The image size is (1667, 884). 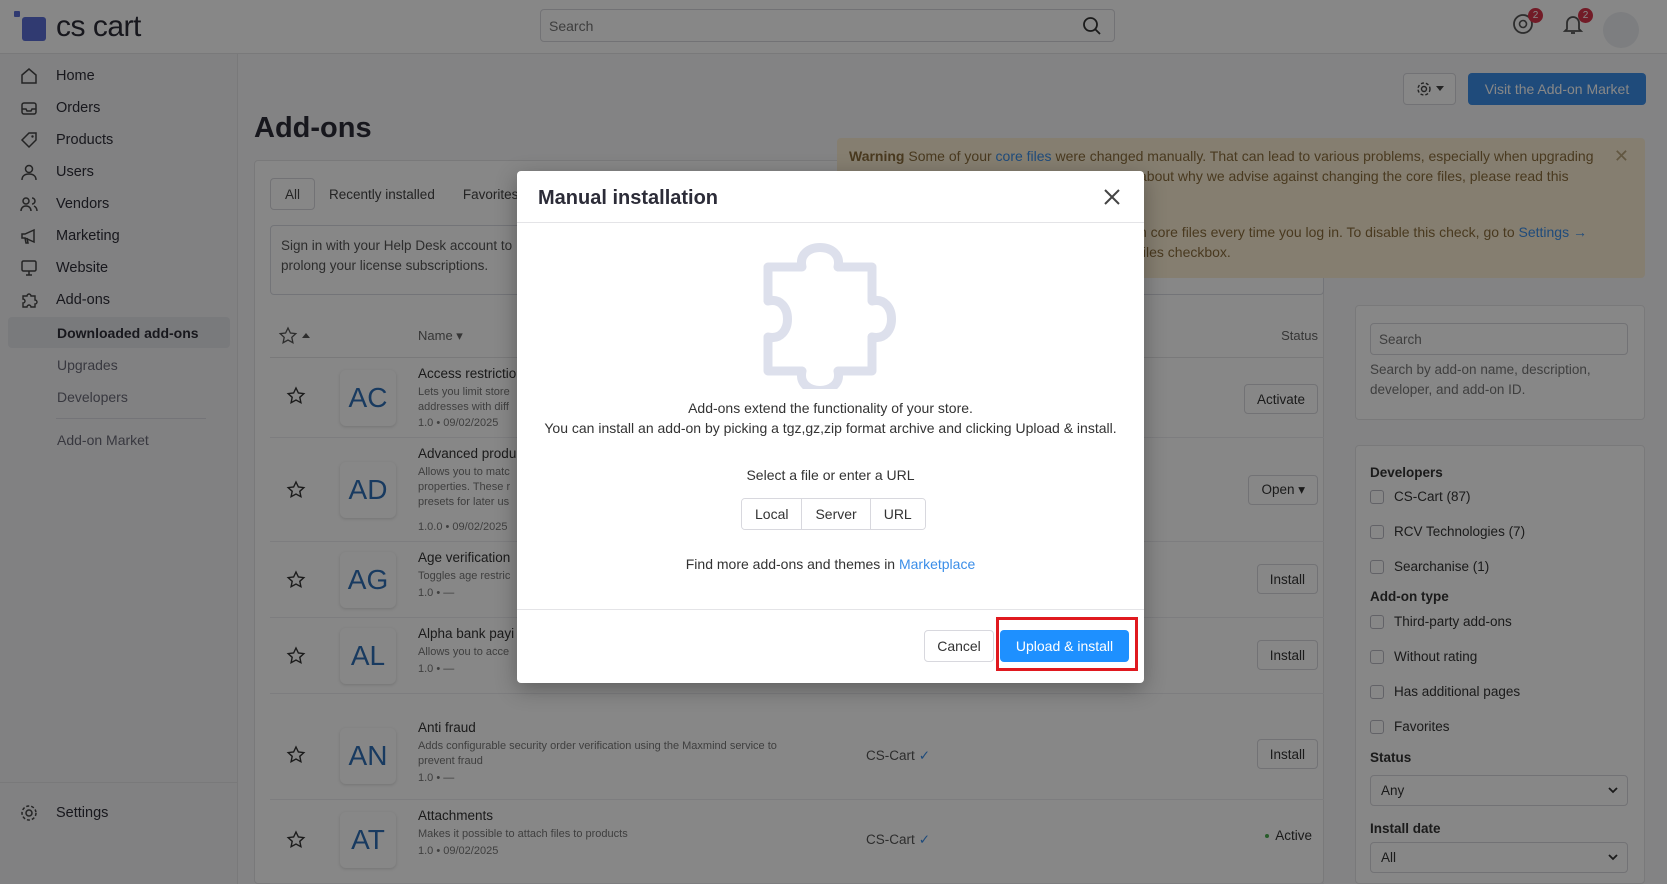 What do you see at coordinates (830, 475) in the screenshot?
I see `select-source-label: Select a file or enter a URL` at bounding box center [830, 475].